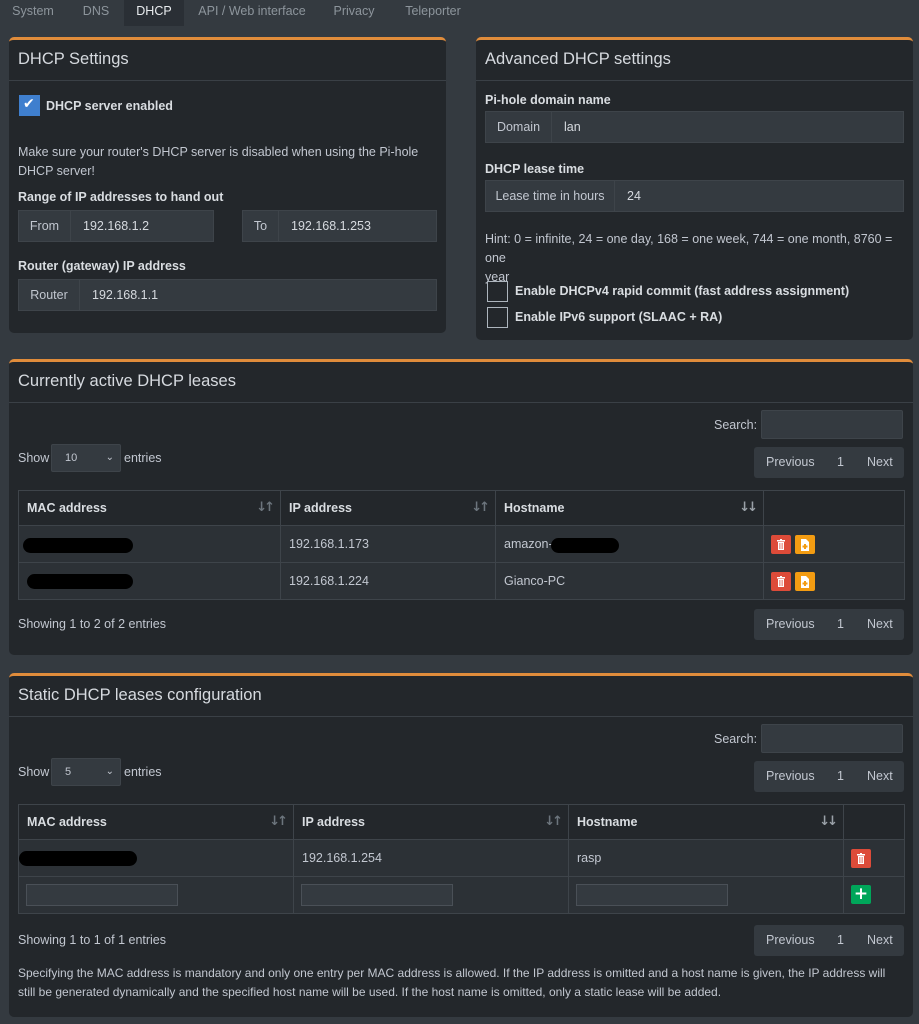 The image size is (919, 1024). I want to click on new-lease-row: +, so click(461, 895).